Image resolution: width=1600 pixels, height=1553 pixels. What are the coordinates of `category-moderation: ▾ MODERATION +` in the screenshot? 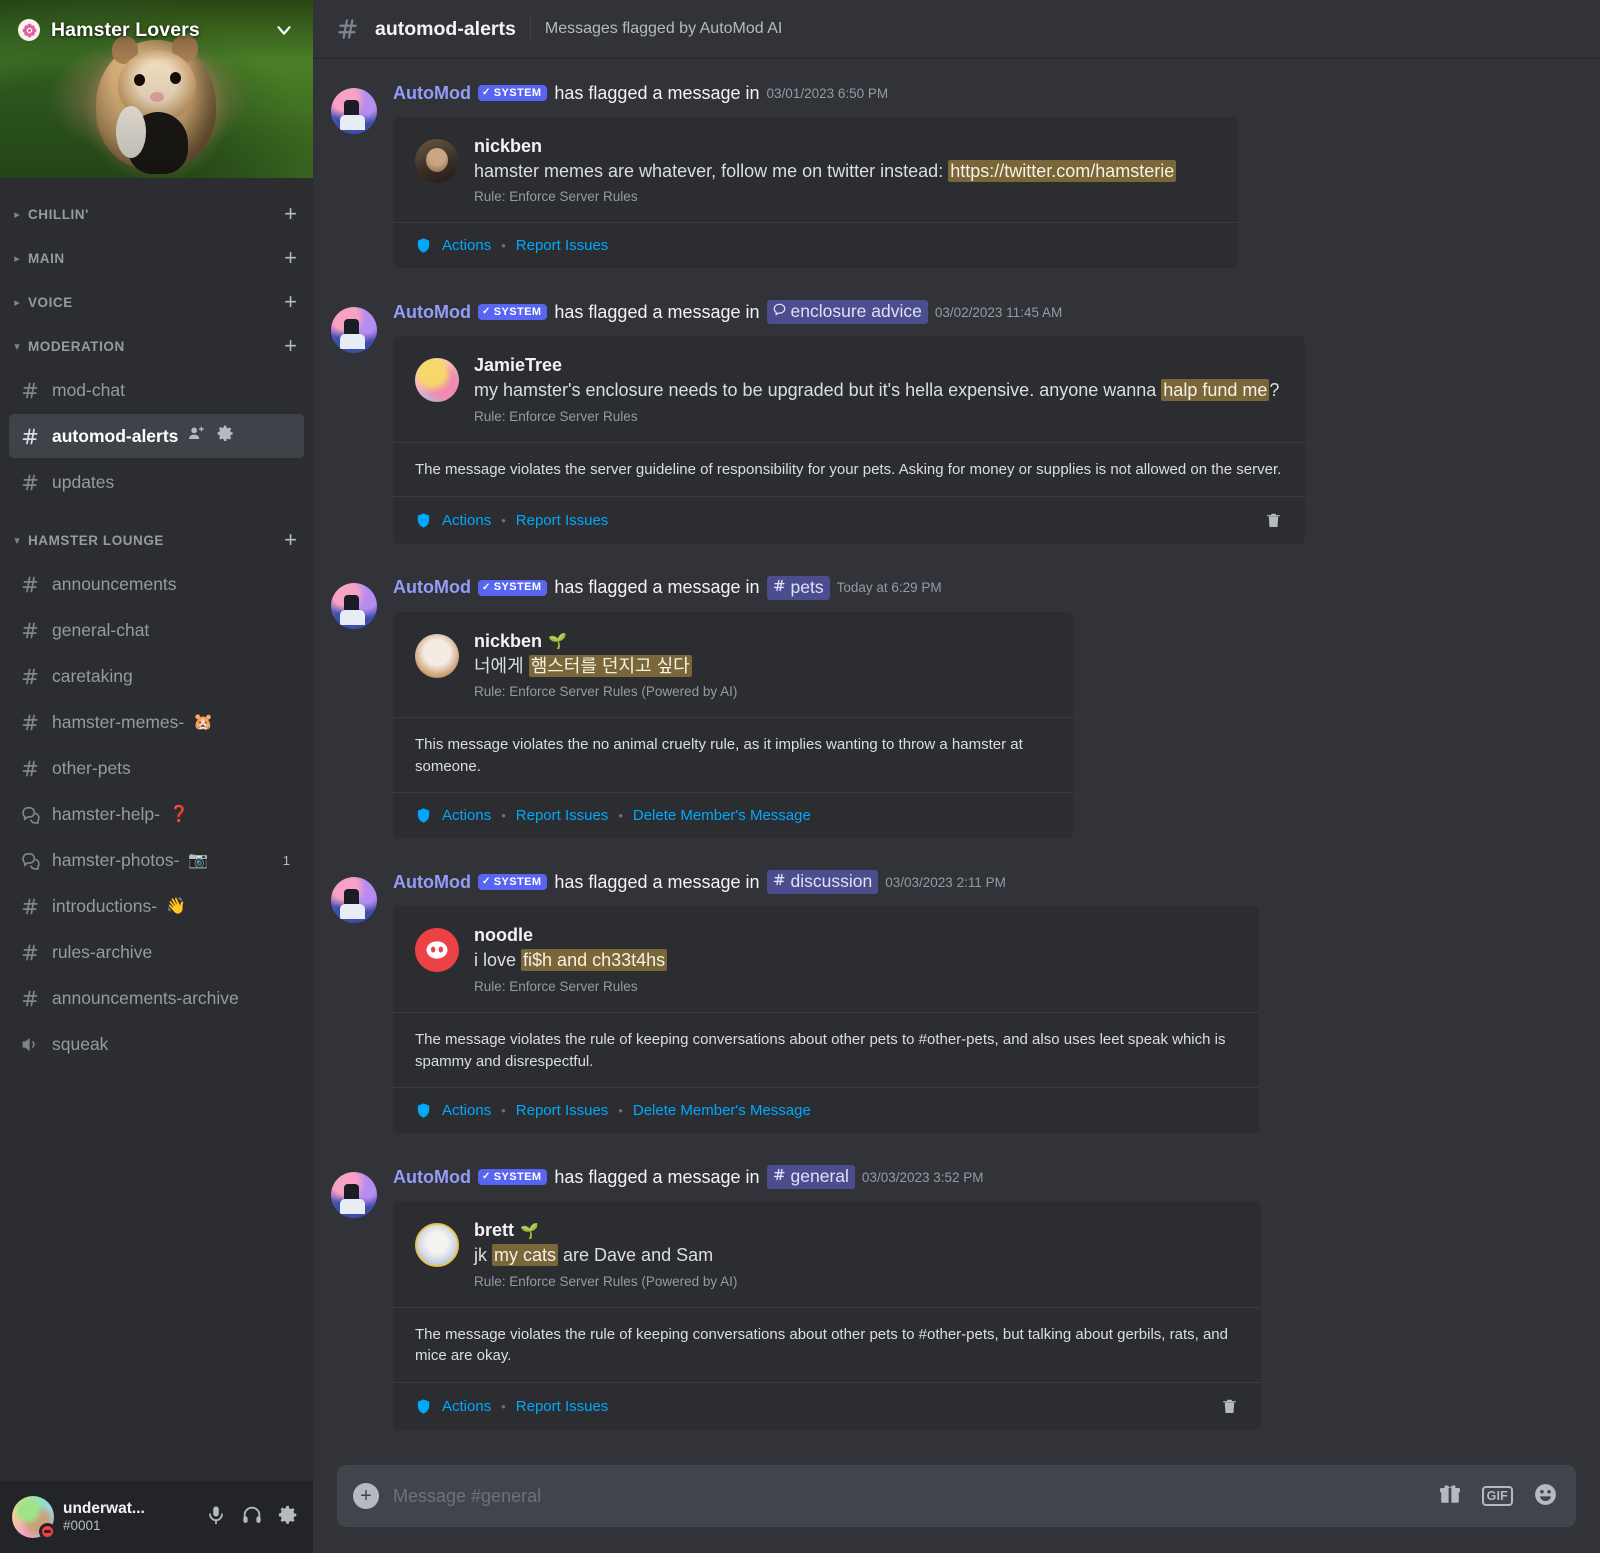 It's located at (156, 346).